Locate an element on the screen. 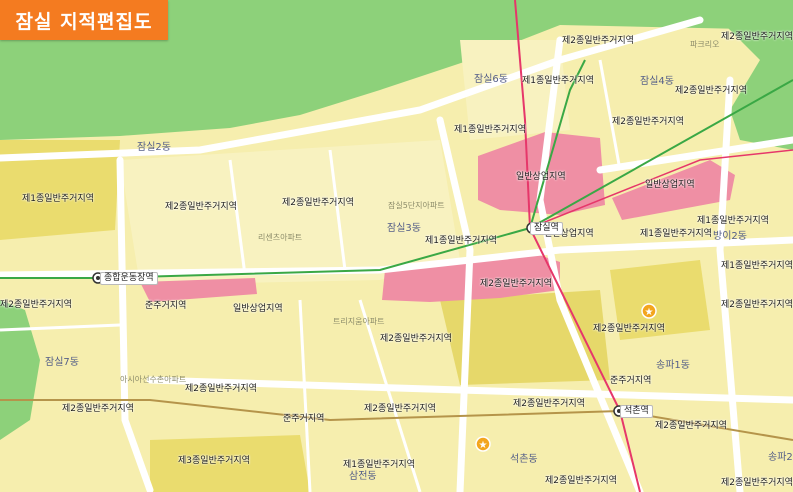  place-label: 아시아선수촌아파트 is located at coordinates (153, 379).